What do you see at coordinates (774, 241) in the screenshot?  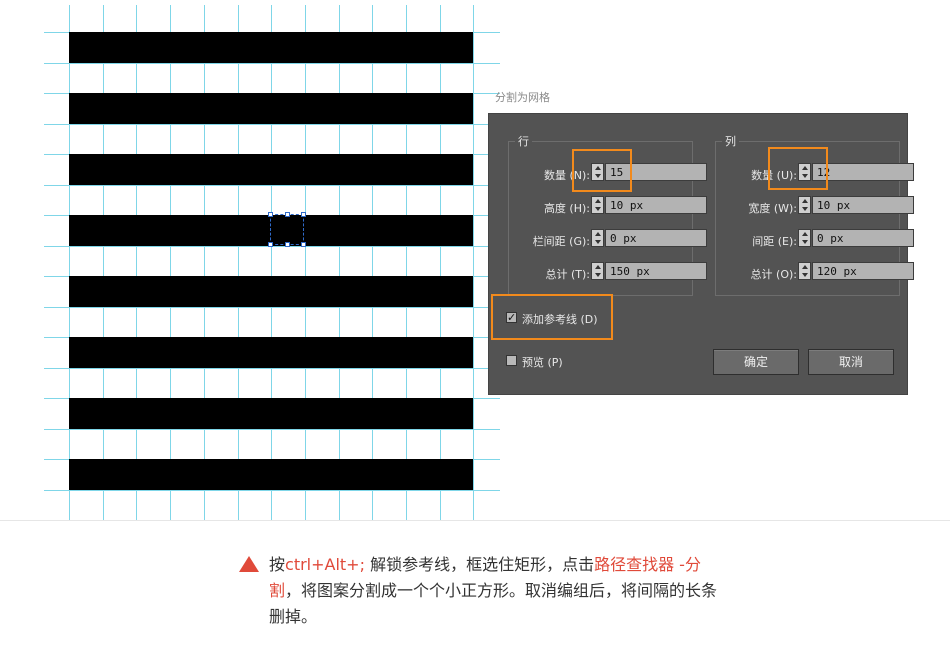 I see `columns-gutter-label: 间距 (E):` at bounding box center [774, 241].